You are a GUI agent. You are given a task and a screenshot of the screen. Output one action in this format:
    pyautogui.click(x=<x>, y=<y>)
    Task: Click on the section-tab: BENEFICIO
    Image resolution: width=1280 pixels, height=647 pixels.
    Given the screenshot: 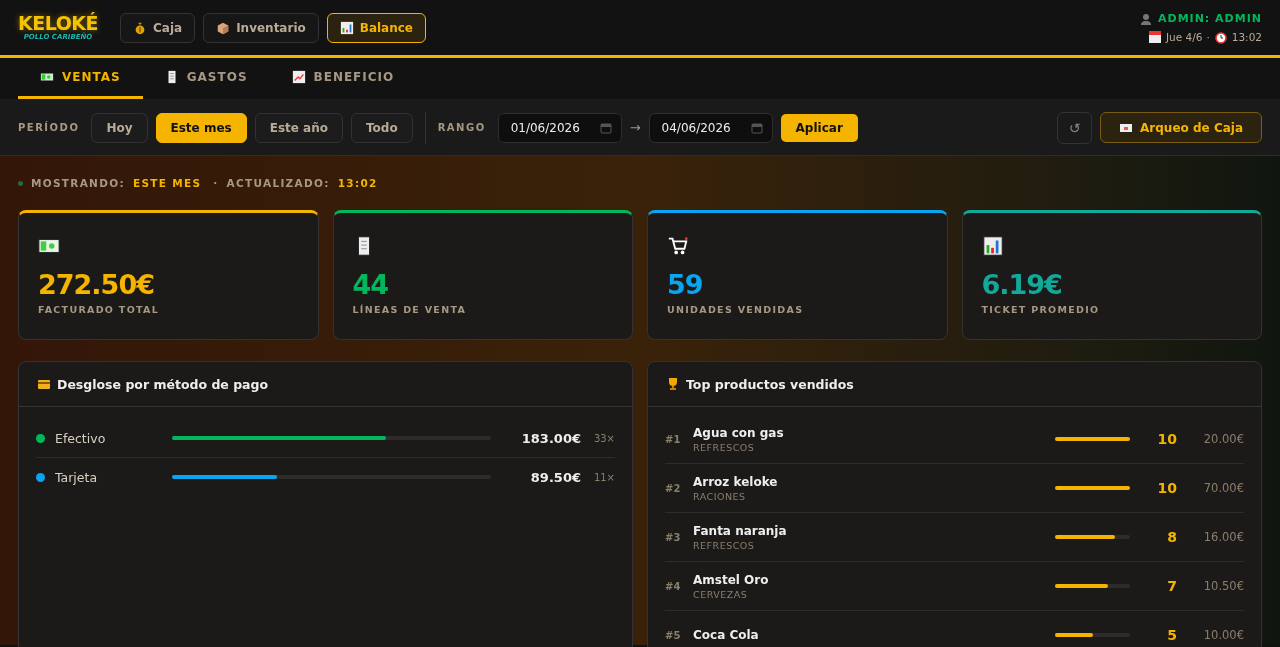 What is the action you would take?
    pyautogui.click(x=343, y=78)
    